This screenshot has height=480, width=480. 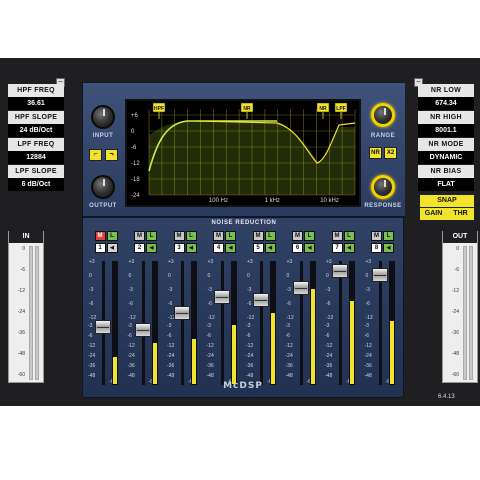 I want to click on filter-value-field: 6 dB/Oct, so click(x=36, y=184).